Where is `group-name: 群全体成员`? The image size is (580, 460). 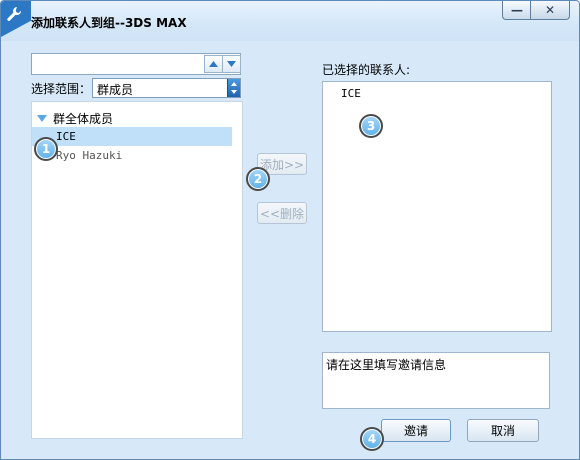
group-name: 群全体成员 is located at coordinates (83, 119).